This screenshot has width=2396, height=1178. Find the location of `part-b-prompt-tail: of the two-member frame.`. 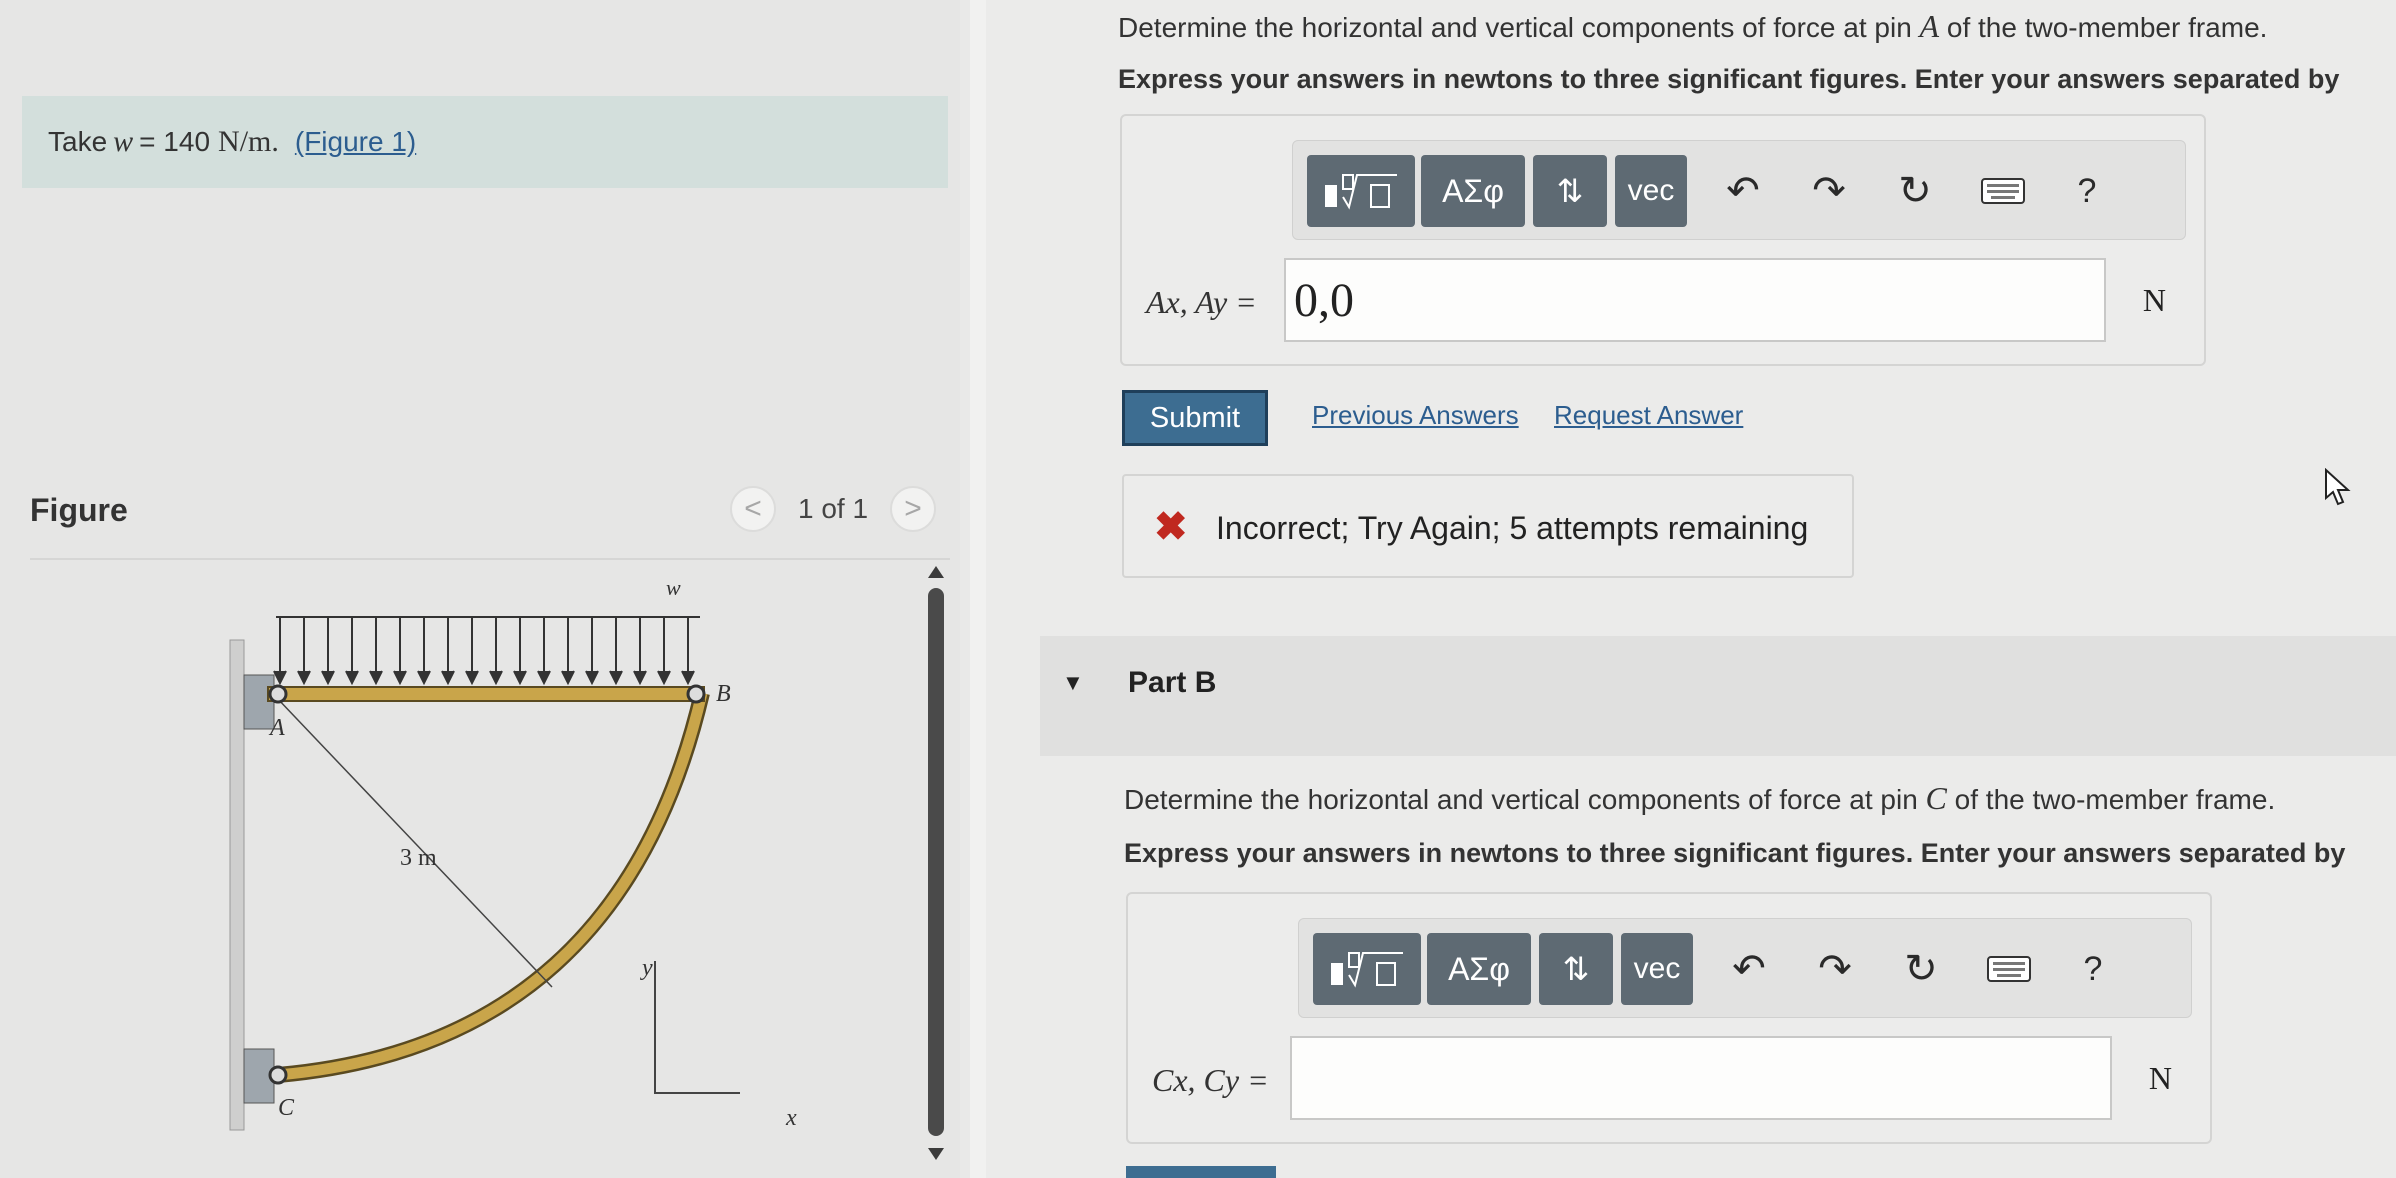

part-b-prompt-tail: of the two-member frame. is located at coordinates (2115, 799).